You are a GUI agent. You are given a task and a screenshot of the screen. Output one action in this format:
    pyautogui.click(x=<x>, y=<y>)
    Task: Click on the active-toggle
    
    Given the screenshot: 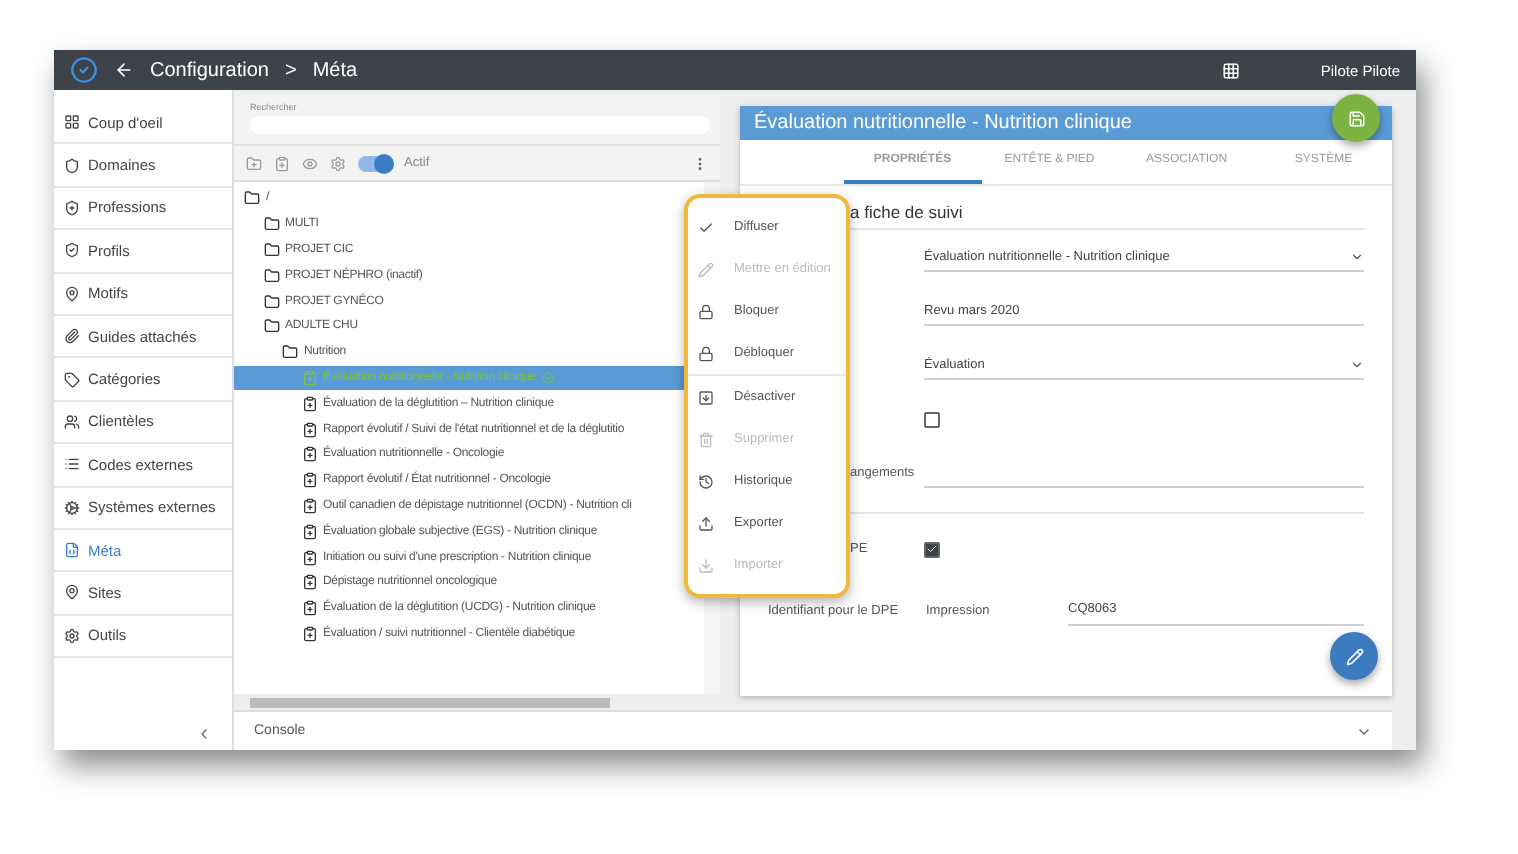 What is the action you would take?
    pyautogui.click(x=375, y=163)
    